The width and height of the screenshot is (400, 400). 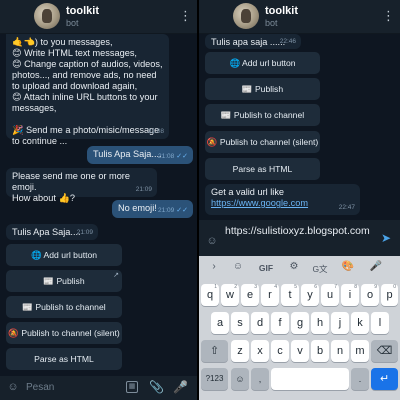 What do you see at coordinates (116, 275) in the screenshot?
I see `share-arrow-icon: ↗` at bounding box center [116, 275].